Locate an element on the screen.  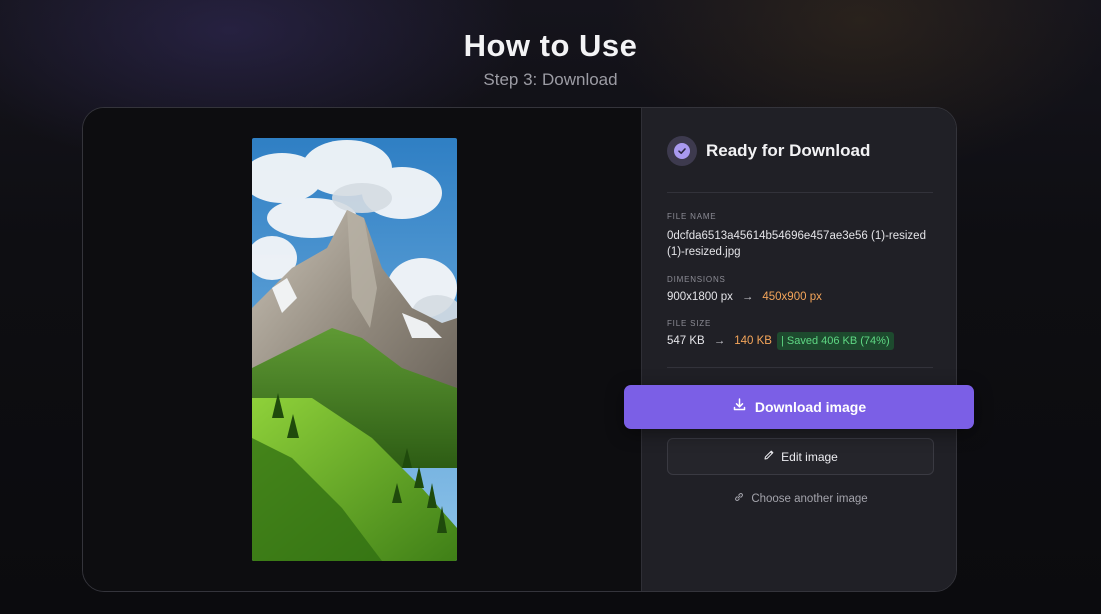
file-size-label: FILE SIZE is located at coordinates (689, 323).